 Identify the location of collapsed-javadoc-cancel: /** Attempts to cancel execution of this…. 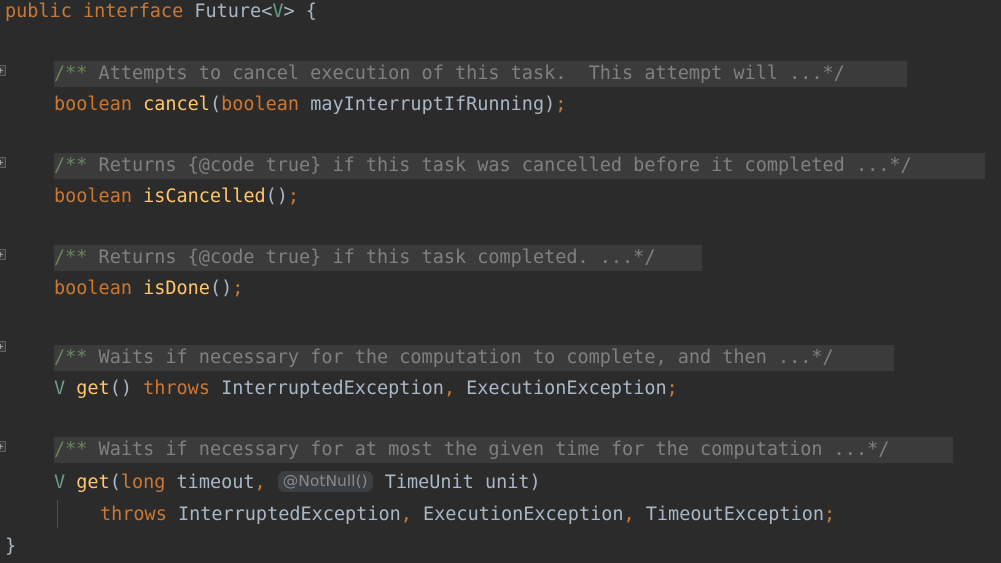
(480, 74).